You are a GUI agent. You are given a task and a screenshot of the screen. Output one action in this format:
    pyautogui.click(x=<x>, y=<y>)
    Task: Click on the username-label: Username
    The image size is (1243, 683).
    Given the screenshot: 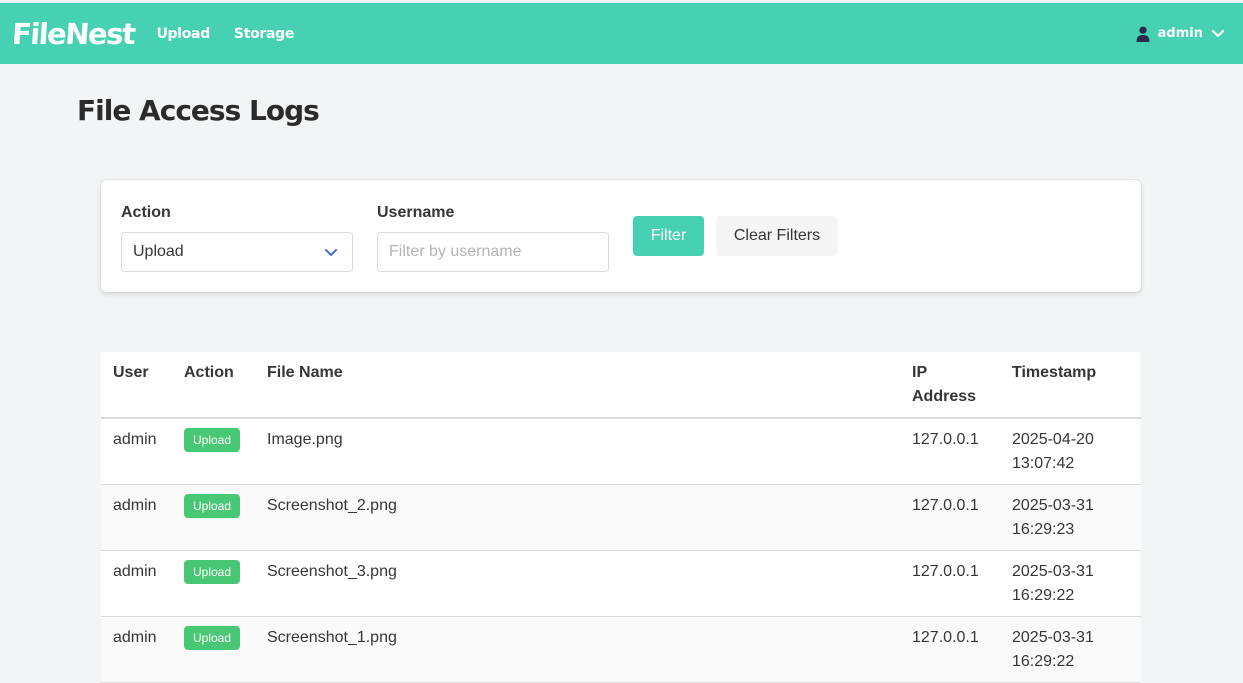 What is the action you would take?
    pyautogui.click(x=416, y=212)
    